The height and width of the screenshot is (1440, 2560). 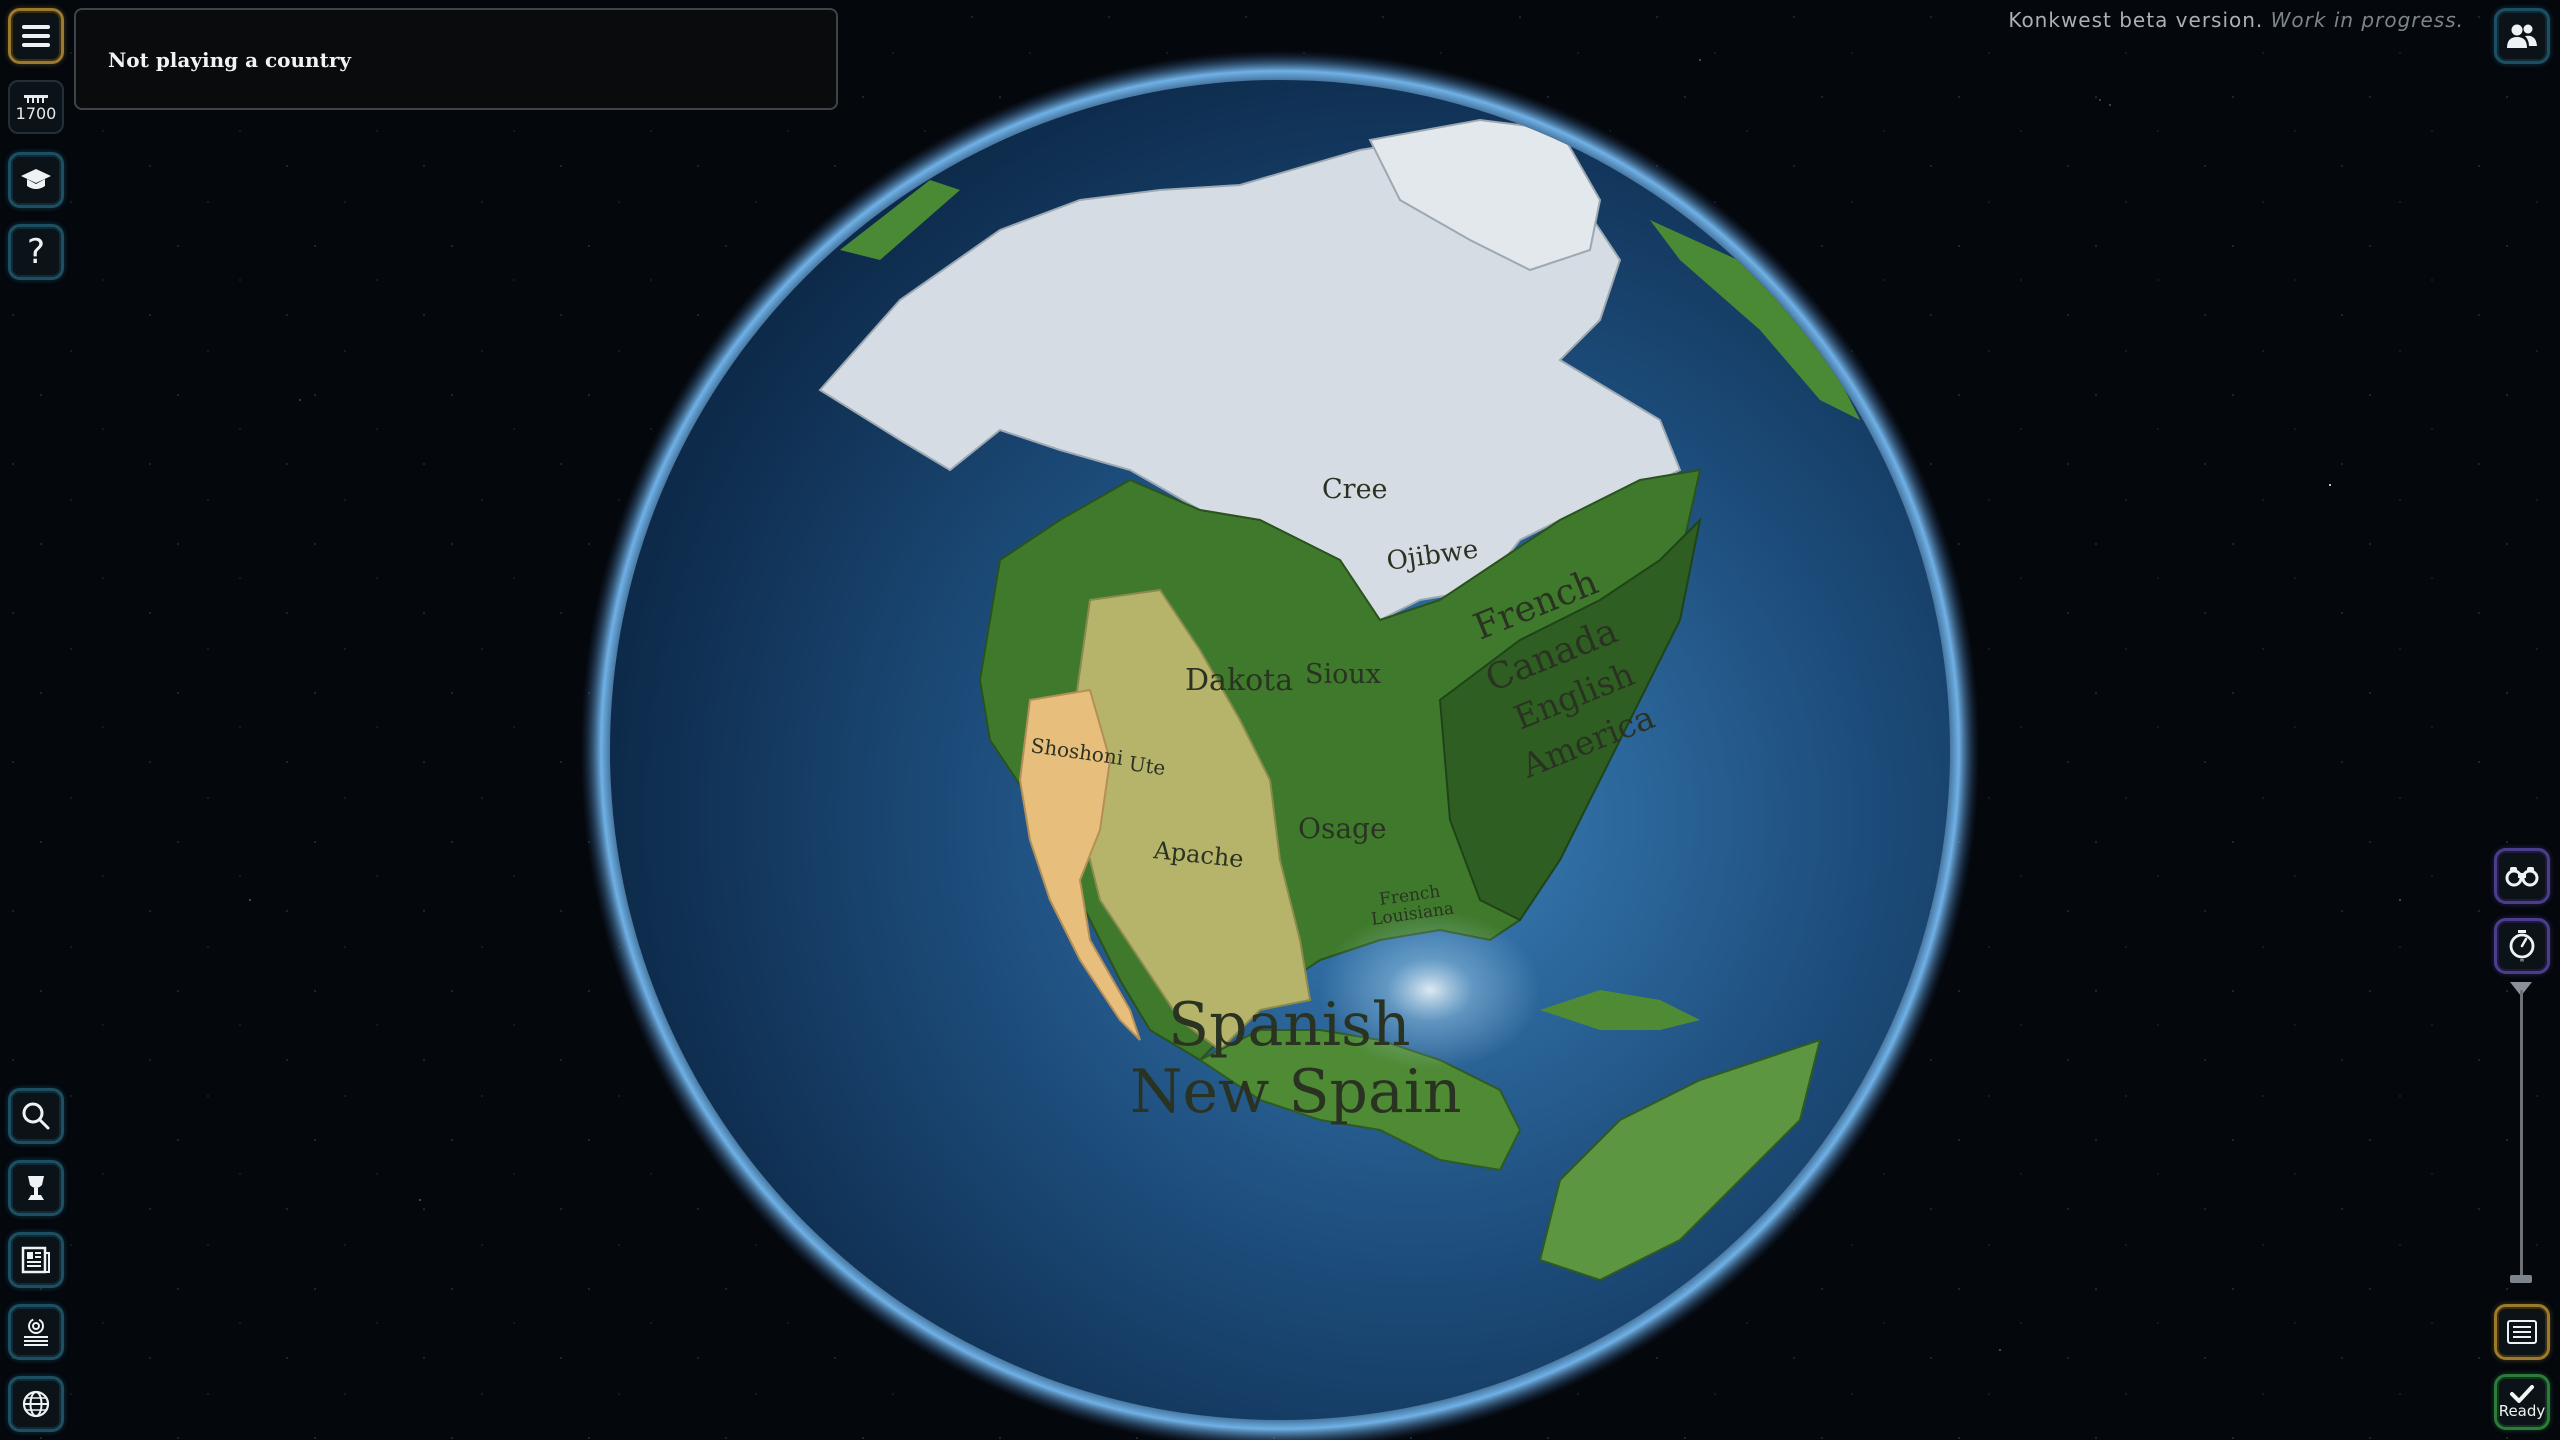 I want to click on year-indicator: 1700, so click(x=36, y=107).